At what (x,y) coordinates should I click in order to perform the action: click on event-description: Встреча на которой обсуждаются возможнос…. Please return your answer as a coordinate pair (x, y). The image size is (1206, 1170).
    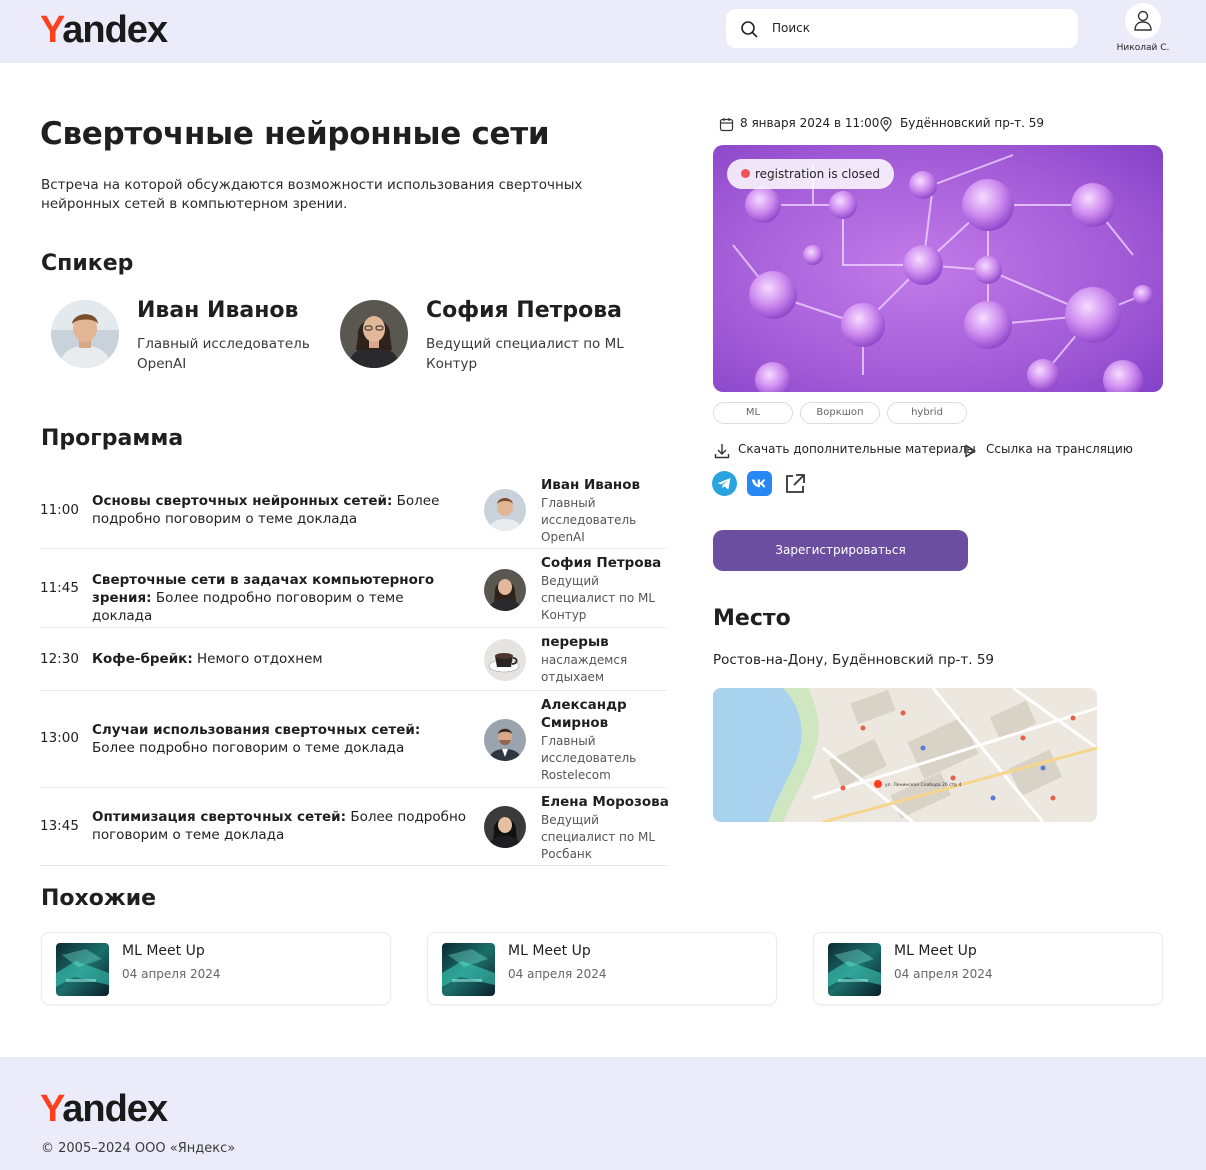
    Looking at the image, I should click on (312, 194).